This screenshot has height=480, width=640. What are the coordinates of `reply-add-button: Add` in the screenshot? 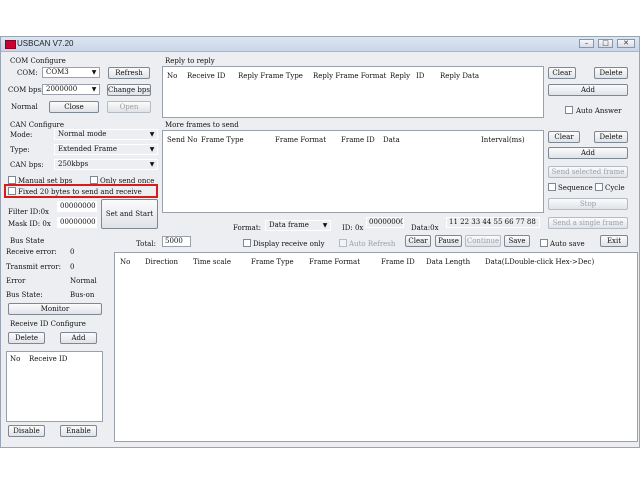 It's located at (588, 90).